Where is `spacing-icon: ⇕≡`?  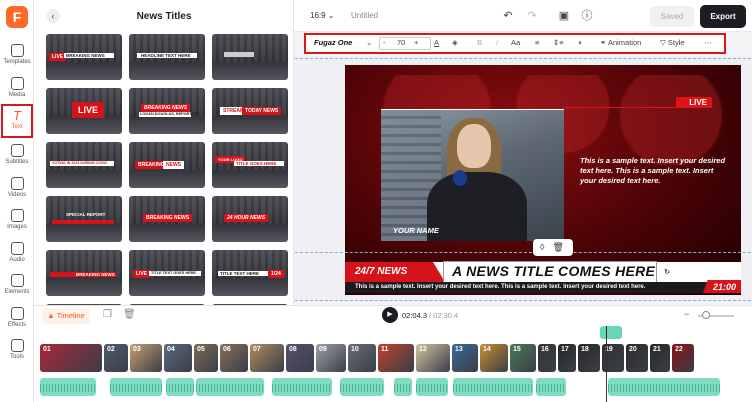
spacing-icon: ⇕≡ is located at coordinates (558, 42).